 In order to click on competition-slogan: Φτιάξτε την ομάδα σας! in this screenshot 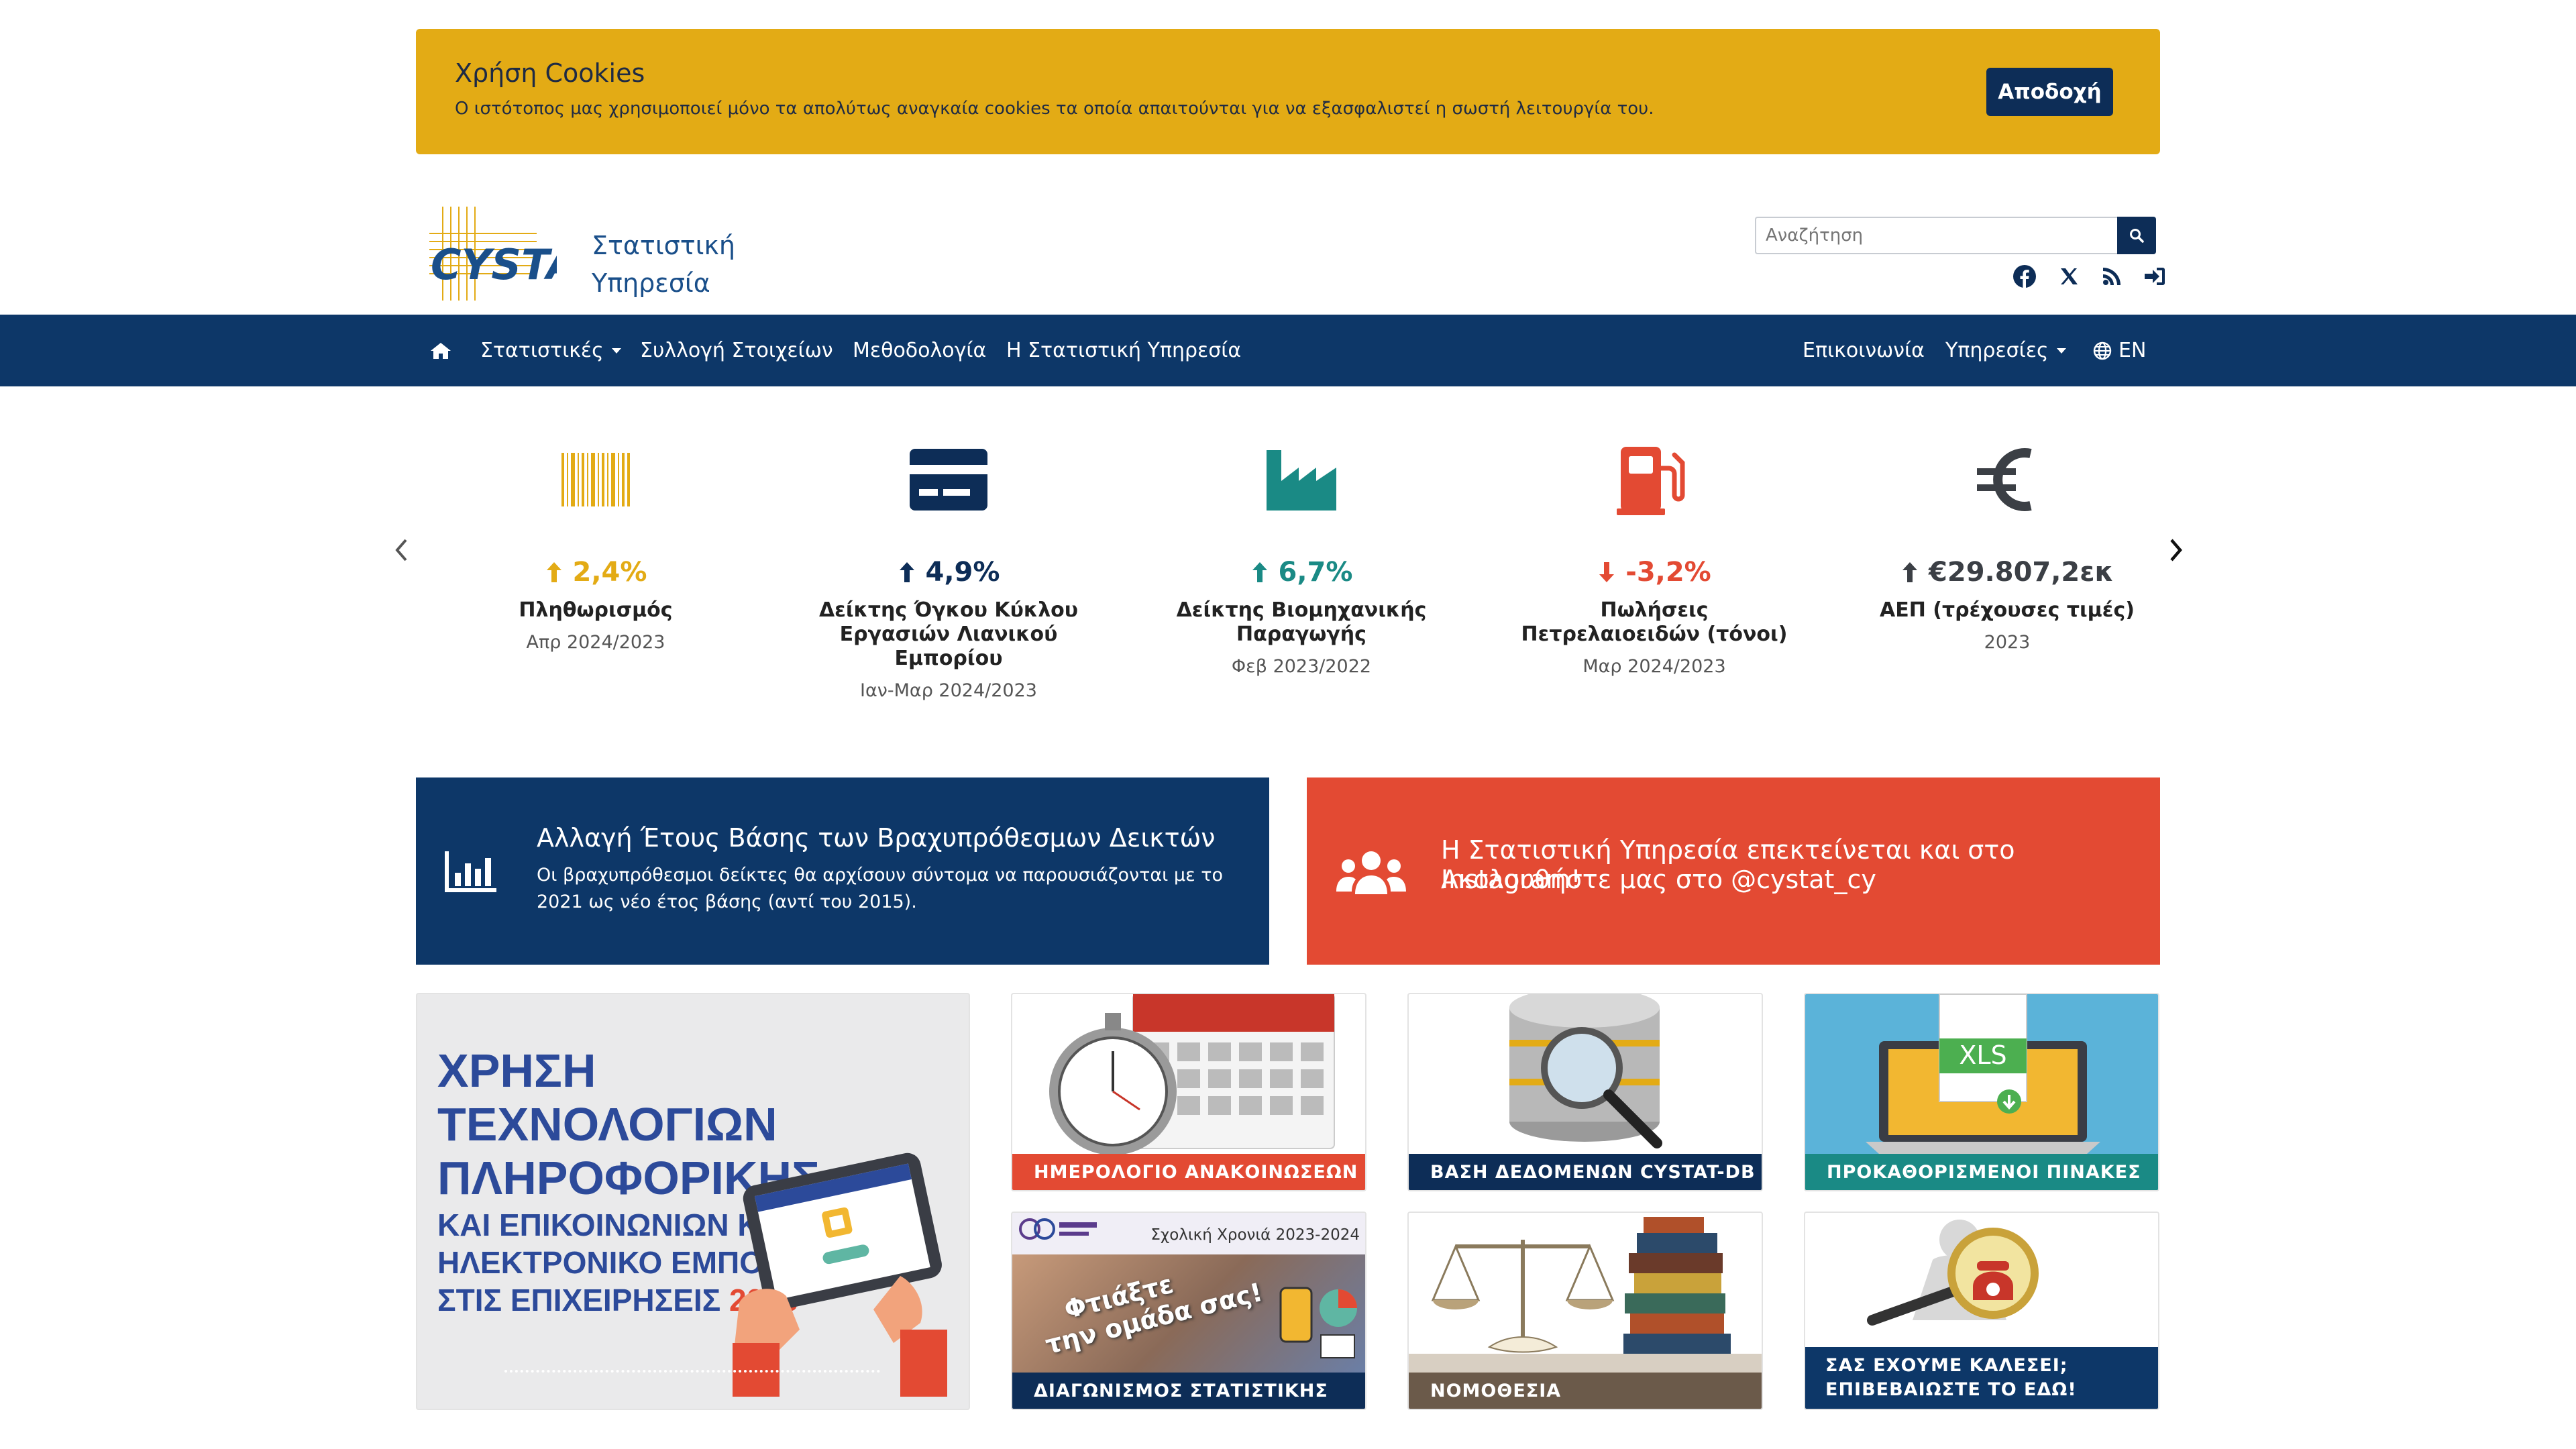, I will do `click(1154, 1314)`.